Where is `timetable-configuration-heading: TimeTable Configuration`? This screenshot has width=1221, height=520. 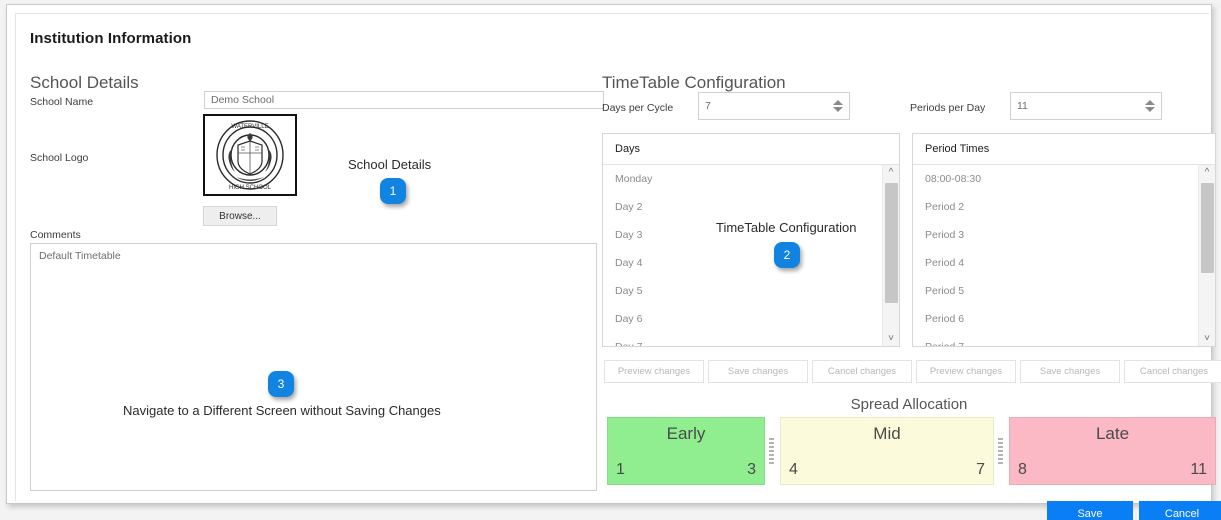
timetable-configuration-heading: TimeTable Configuration is located at coordinates (694, 82).